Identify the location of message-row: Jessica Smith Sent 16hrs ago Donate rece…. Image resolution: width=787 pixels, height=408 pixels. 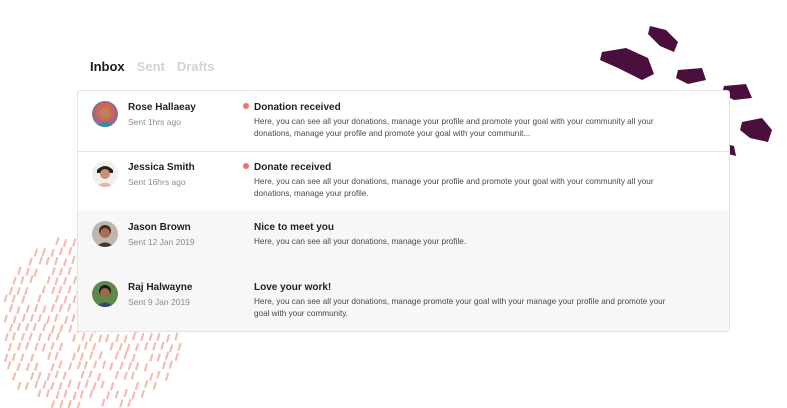
(403, 181).